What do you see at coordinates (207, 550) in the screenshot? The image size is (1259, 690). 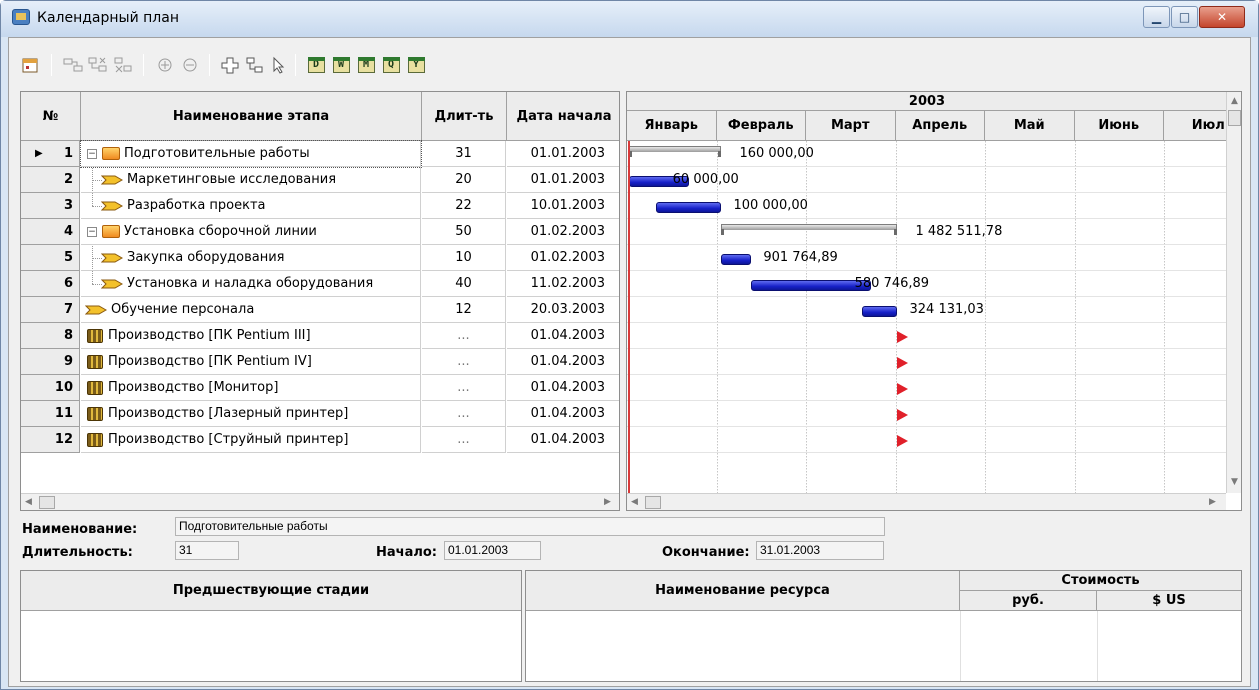 I see `duration-field: 31` at bounding box center [207, 550].